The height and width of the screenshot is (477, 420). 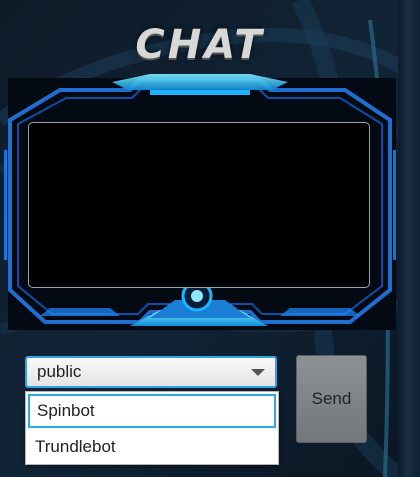 What do you see at coordinates (409, 238) in the screenshot?
I see `right-edge-strip` at bounding box center [409, 238].